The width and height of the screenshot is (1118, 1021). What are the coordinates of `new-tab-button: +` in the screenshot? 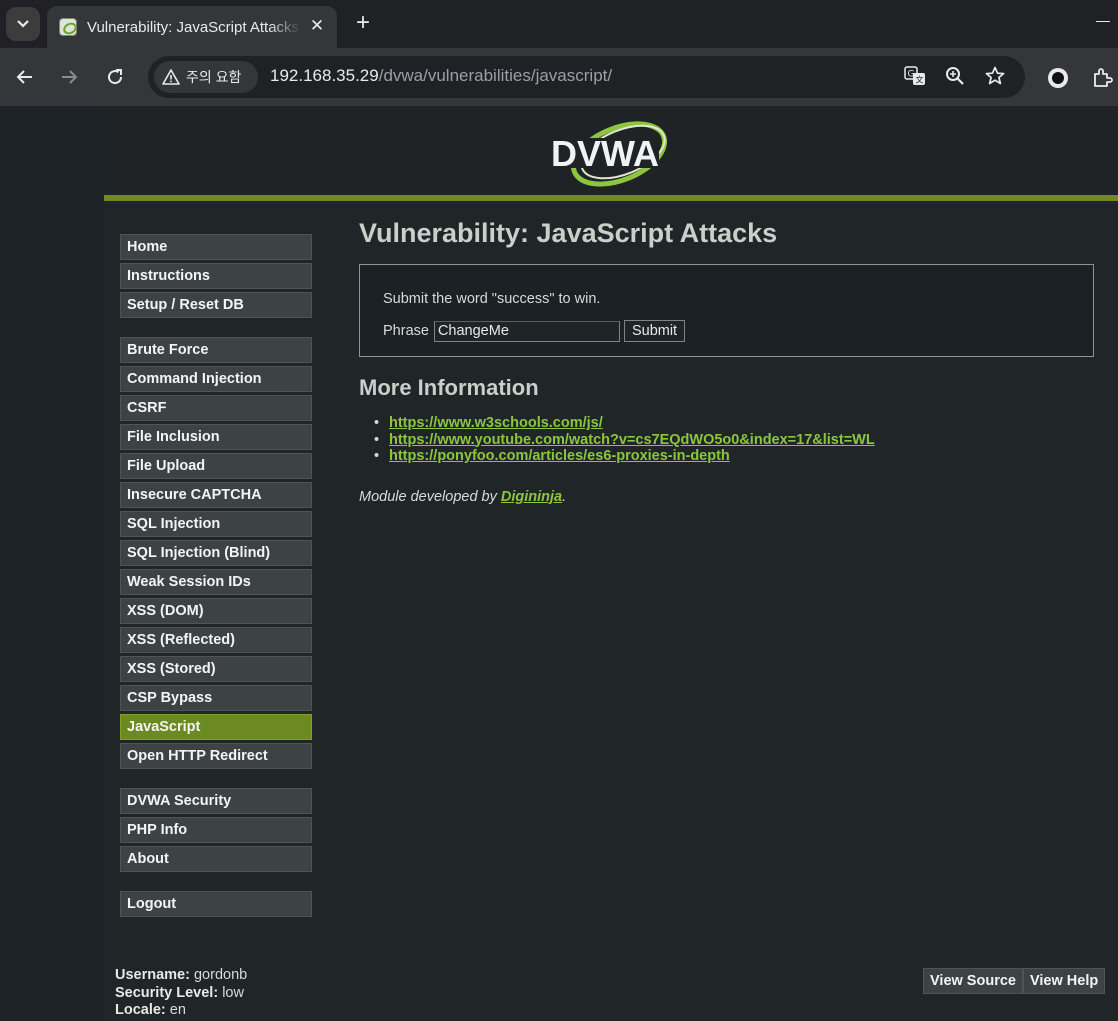 It's located at (363, 23).